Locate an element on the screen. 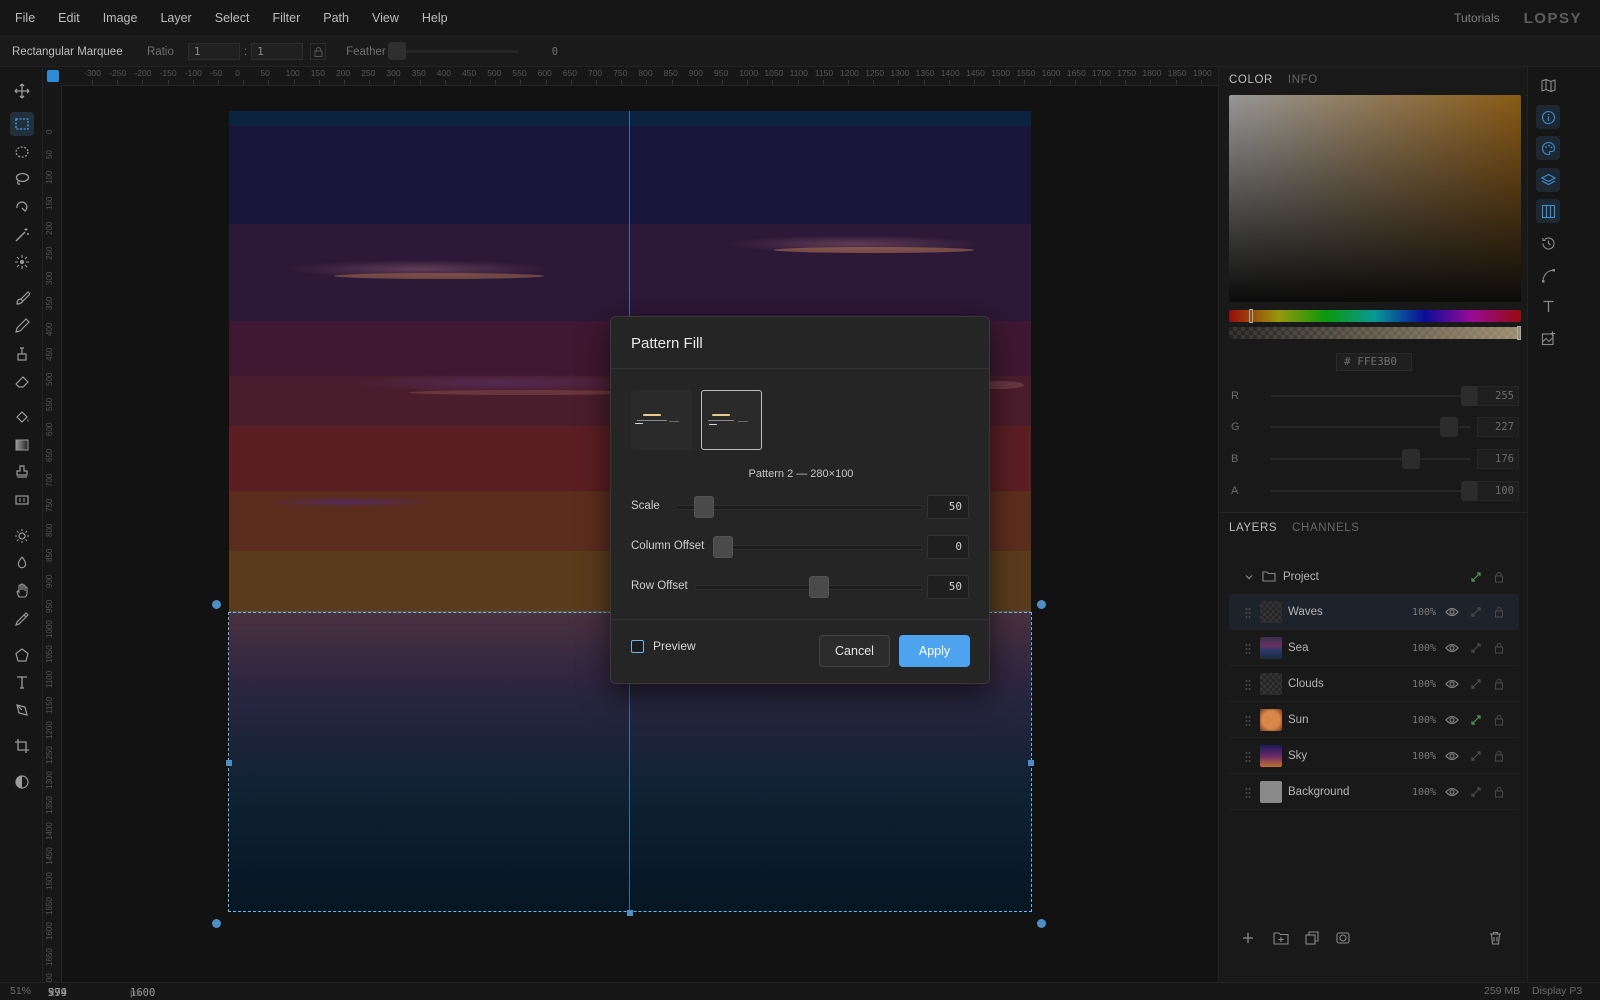  layer-row-sky: Sky 100% is located at coordinates (1374, 756).